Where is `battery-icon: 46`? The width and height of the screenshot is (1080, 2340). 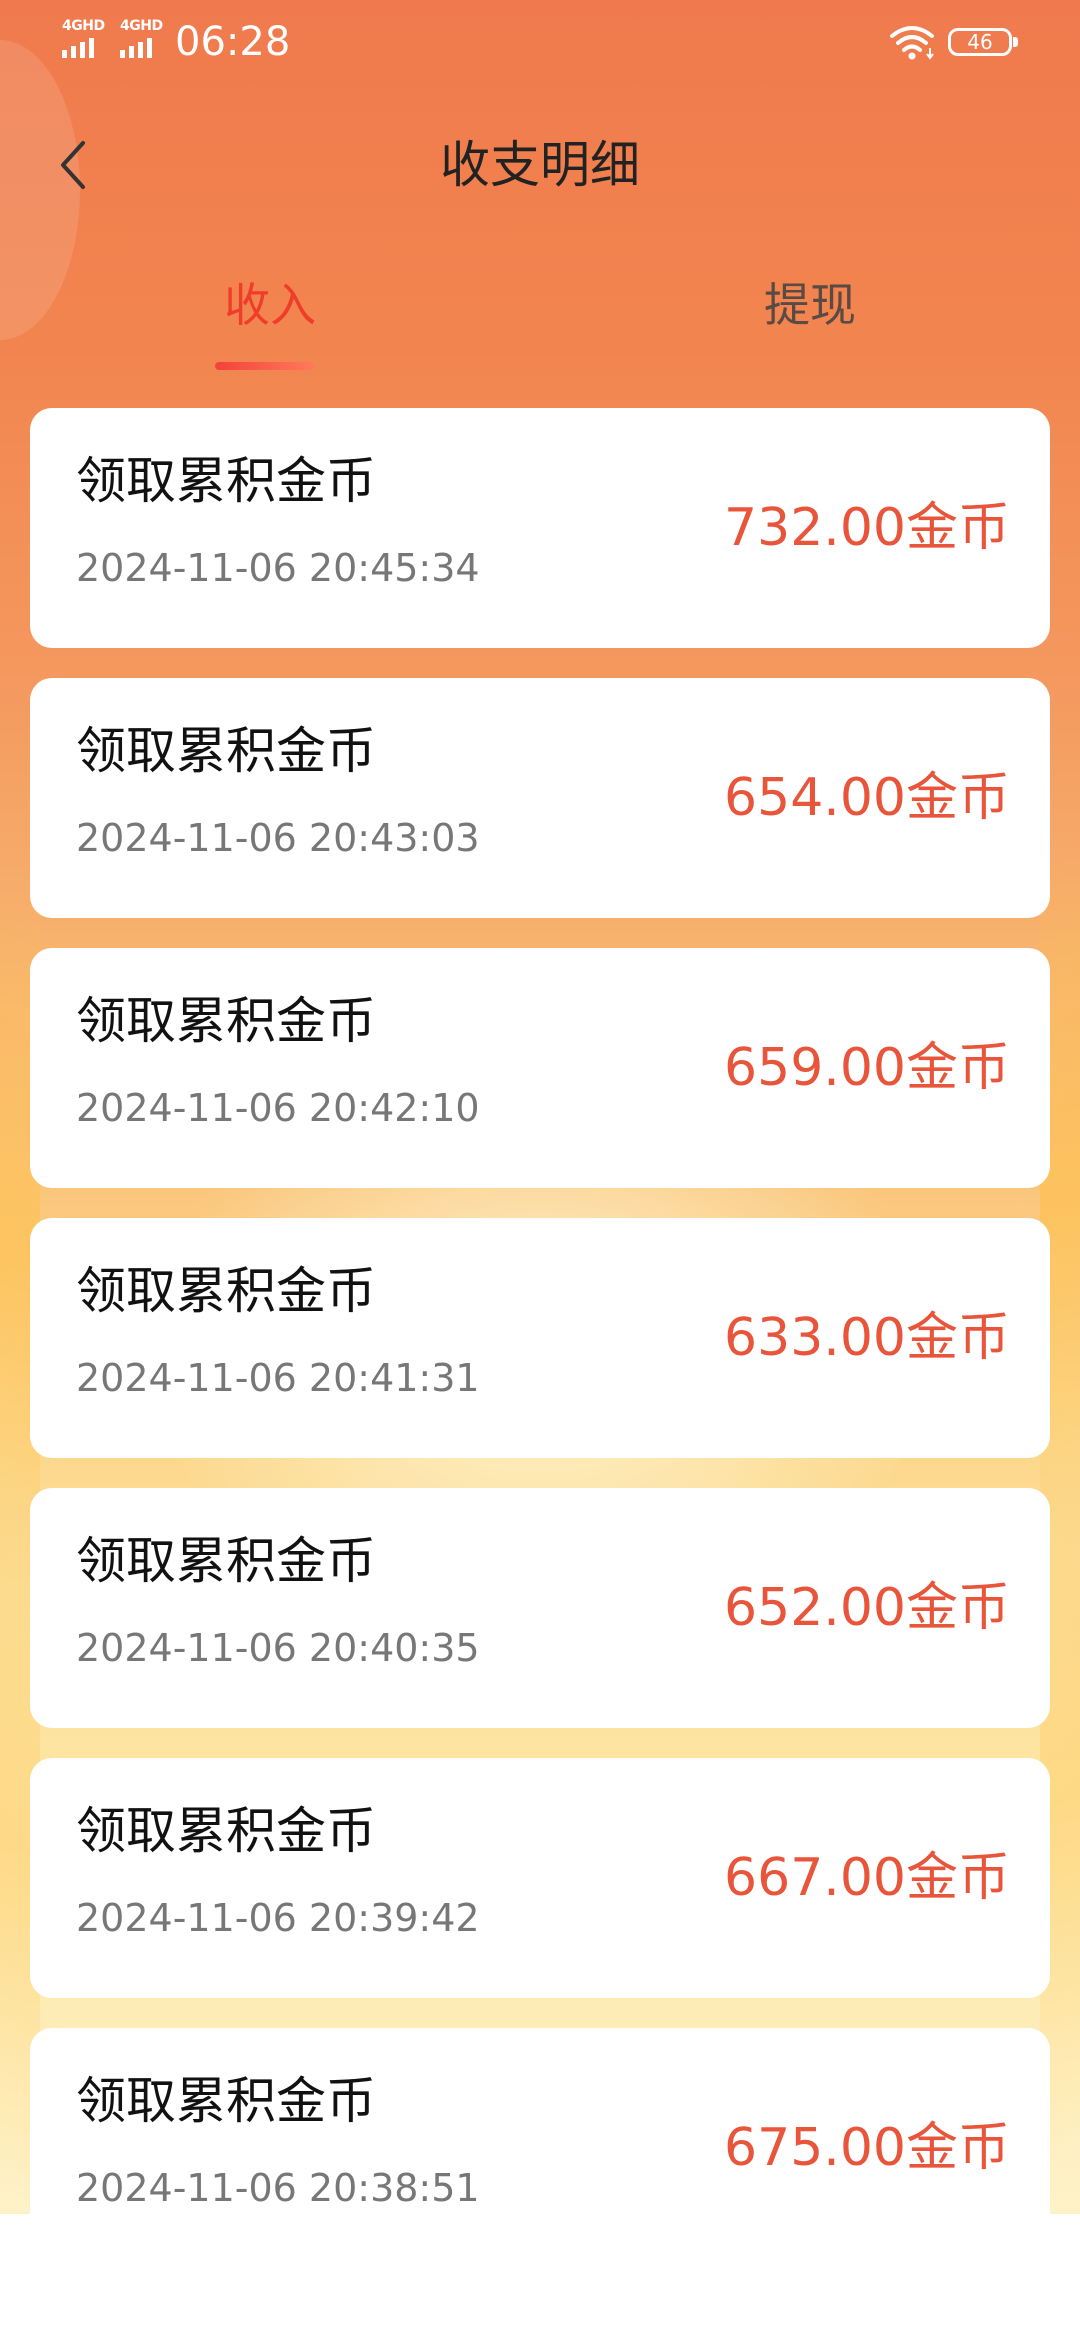 battery-icon: 46 is located at coordinates (983, 42).